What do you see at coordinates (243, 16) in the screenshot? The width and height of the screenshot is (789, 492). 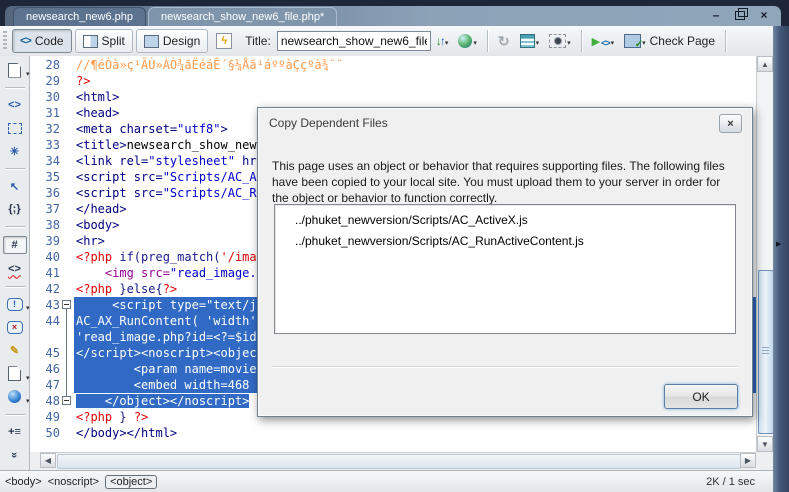 I see `document-tab: newsearch_show_new6_file.php*` at bounding box center [243, 16].